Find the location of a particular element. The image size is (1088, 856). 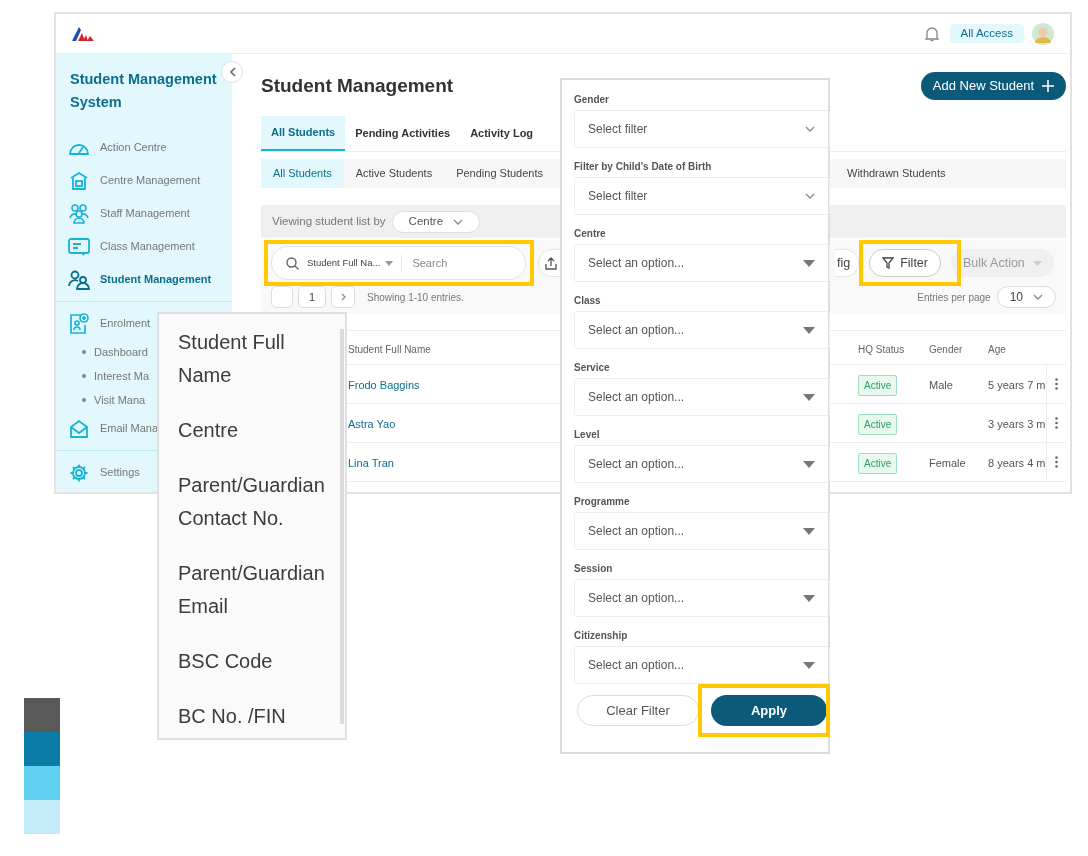

column-header: Age is located at coordinates (997, 349).